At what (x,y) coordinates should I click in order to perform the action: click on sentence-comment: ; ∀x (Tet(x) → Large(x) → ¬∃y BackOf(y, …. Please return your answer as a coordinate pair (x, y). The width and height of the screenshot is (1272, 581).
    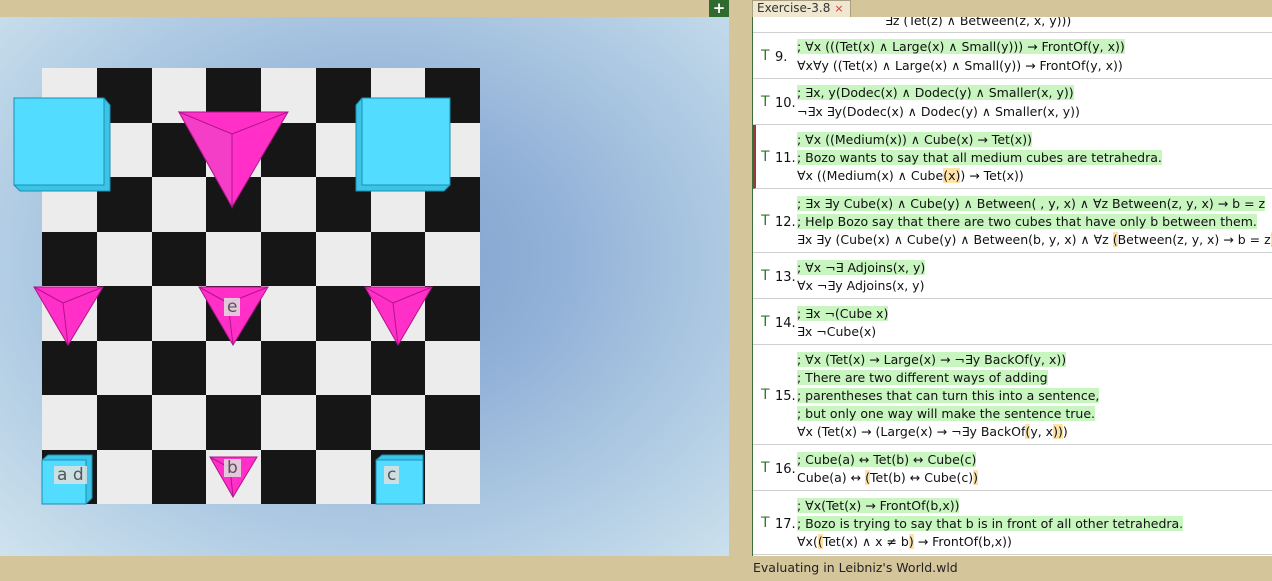
    Looking at the image, I should click on (932, 359).